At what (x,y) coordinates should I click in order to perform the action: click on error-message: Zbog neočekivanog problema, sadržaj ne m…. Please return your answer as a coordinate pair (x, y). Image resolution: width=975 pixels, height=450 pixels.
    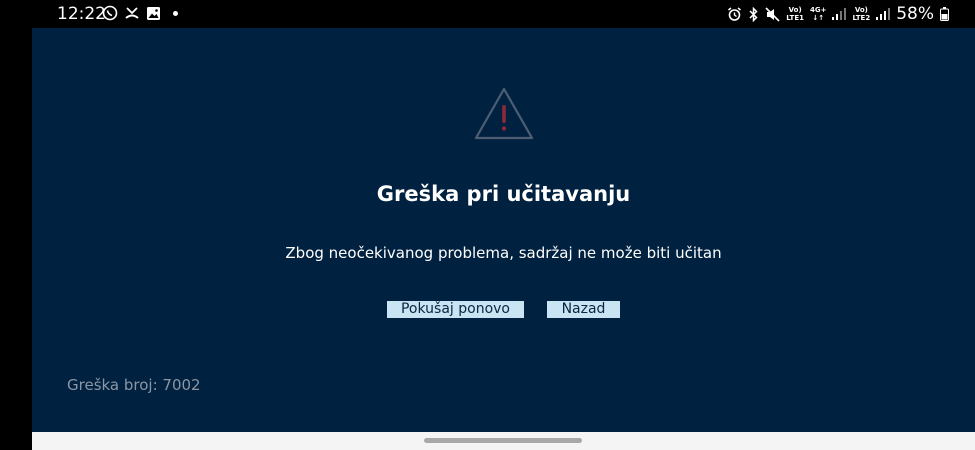
    Looking at the image, I should click on (503, 253).